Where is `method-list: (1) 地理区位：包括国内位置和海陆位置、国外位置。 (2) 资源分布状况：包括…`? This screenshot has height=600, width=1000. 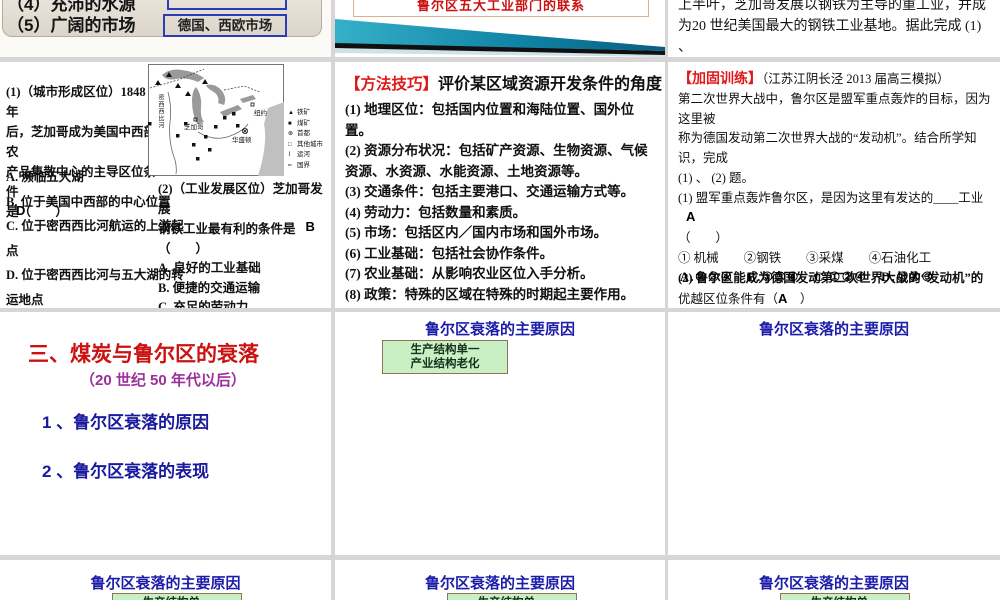 method-list: (1) 地理区位：包括国内位置和海陆位置、国外位置。 (2) 资源分布状况：包括… is located at coordinates (502, 202).